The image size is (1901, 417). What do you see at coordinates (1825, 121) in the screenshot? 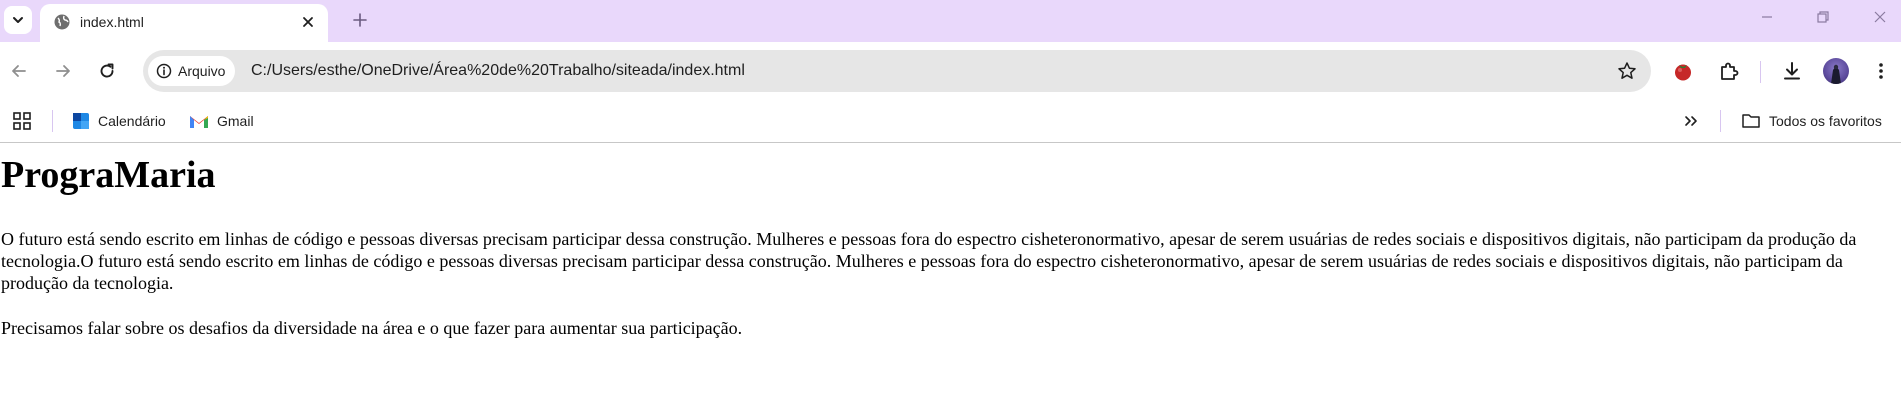
I see `all-bookmarks-label: Todos os favoritos` at bounding box center [1825, 121].